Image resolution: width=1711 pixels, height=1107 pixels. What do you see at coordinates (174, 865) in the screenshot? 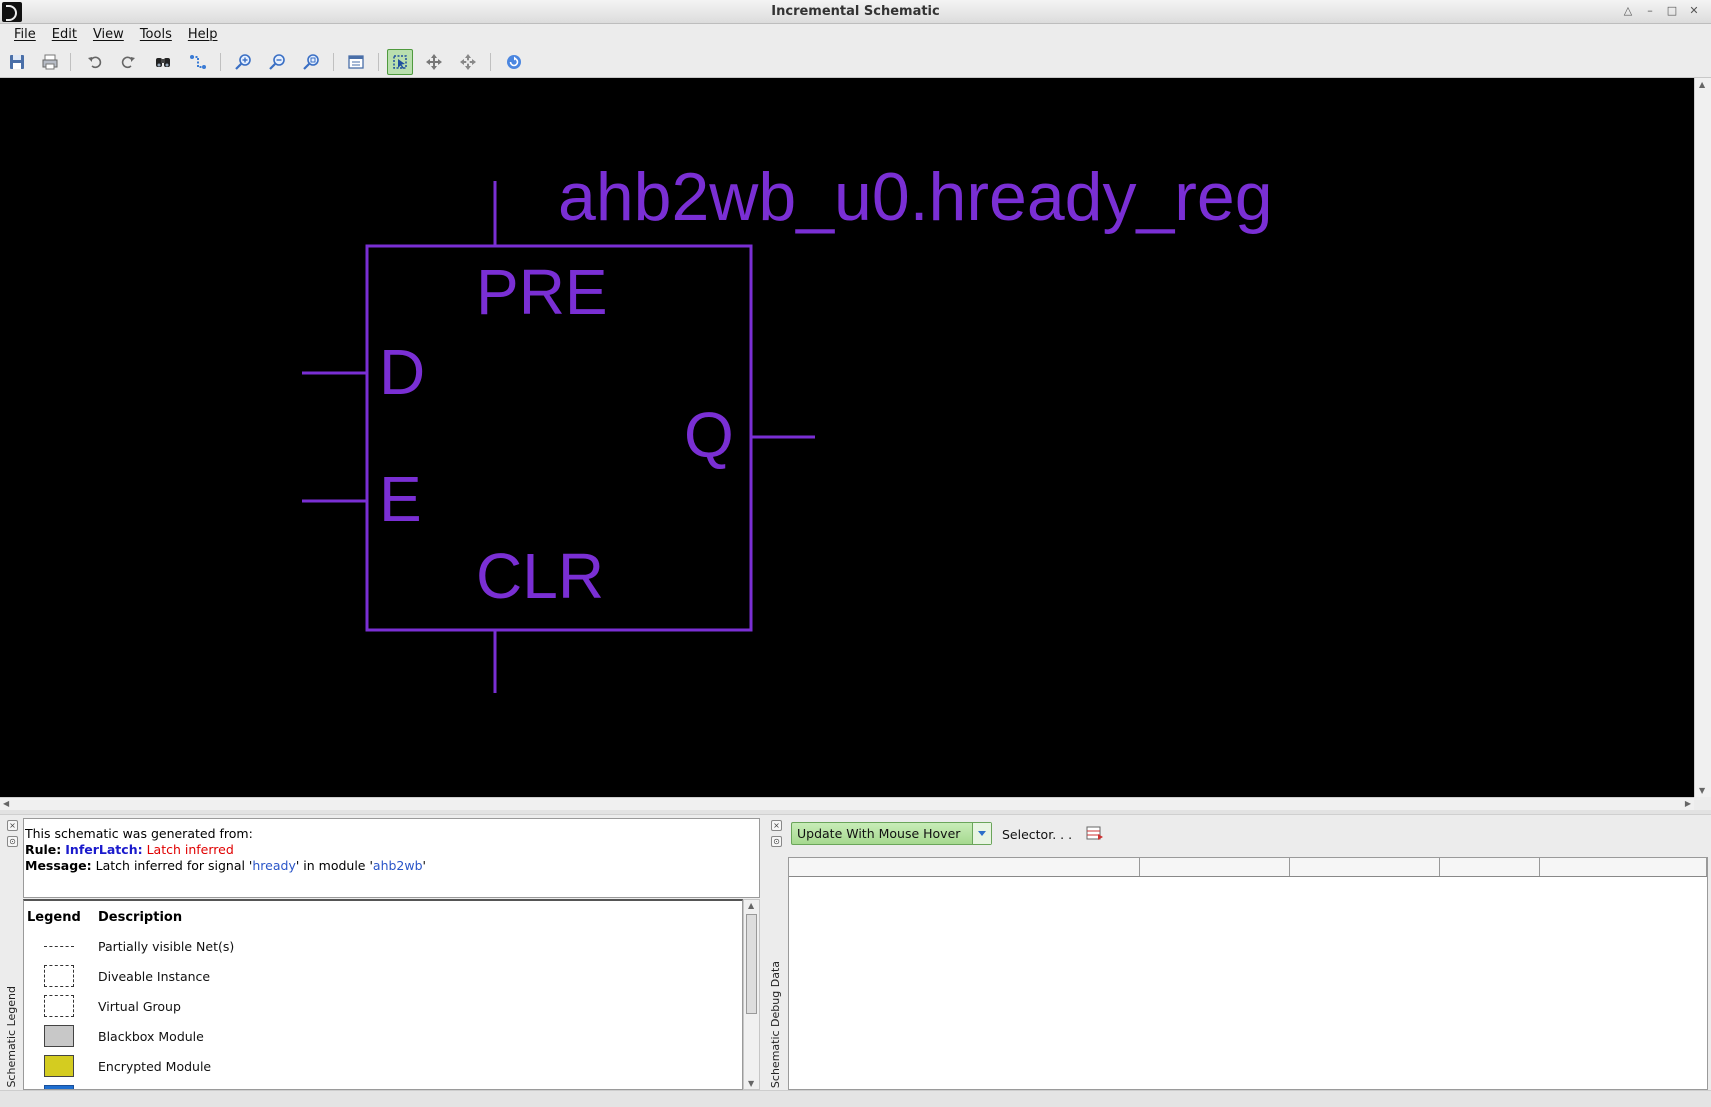
I see `message-prefix: Latch inferred for signal '` at bounding box center [174, 865].